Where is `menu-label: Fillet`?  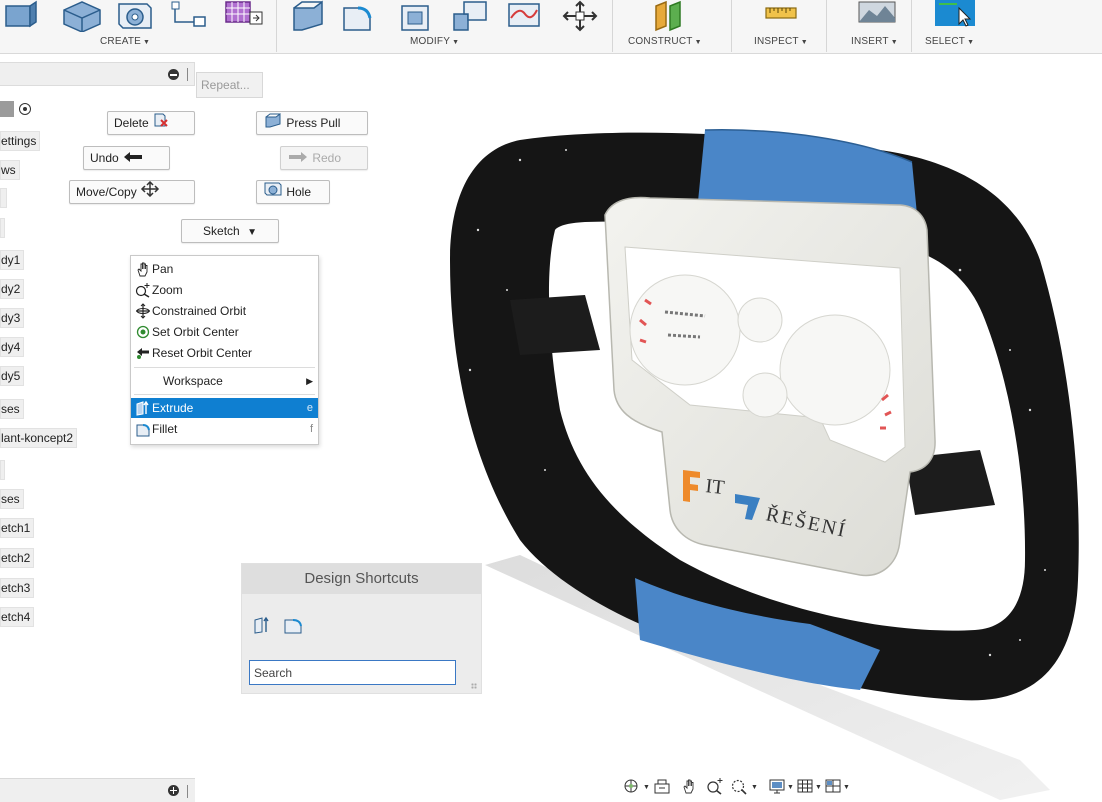 menu-label: Fillet is located at coordinates (165, 429).